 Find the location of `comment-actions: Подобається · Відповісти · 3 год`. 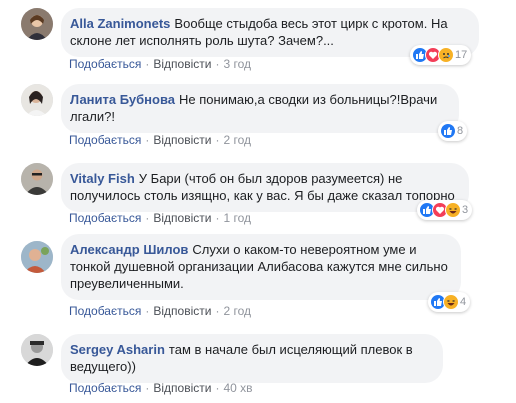

comment-actions: Подобається · Відповісти · 3 год is located at coordinates (160, 64).